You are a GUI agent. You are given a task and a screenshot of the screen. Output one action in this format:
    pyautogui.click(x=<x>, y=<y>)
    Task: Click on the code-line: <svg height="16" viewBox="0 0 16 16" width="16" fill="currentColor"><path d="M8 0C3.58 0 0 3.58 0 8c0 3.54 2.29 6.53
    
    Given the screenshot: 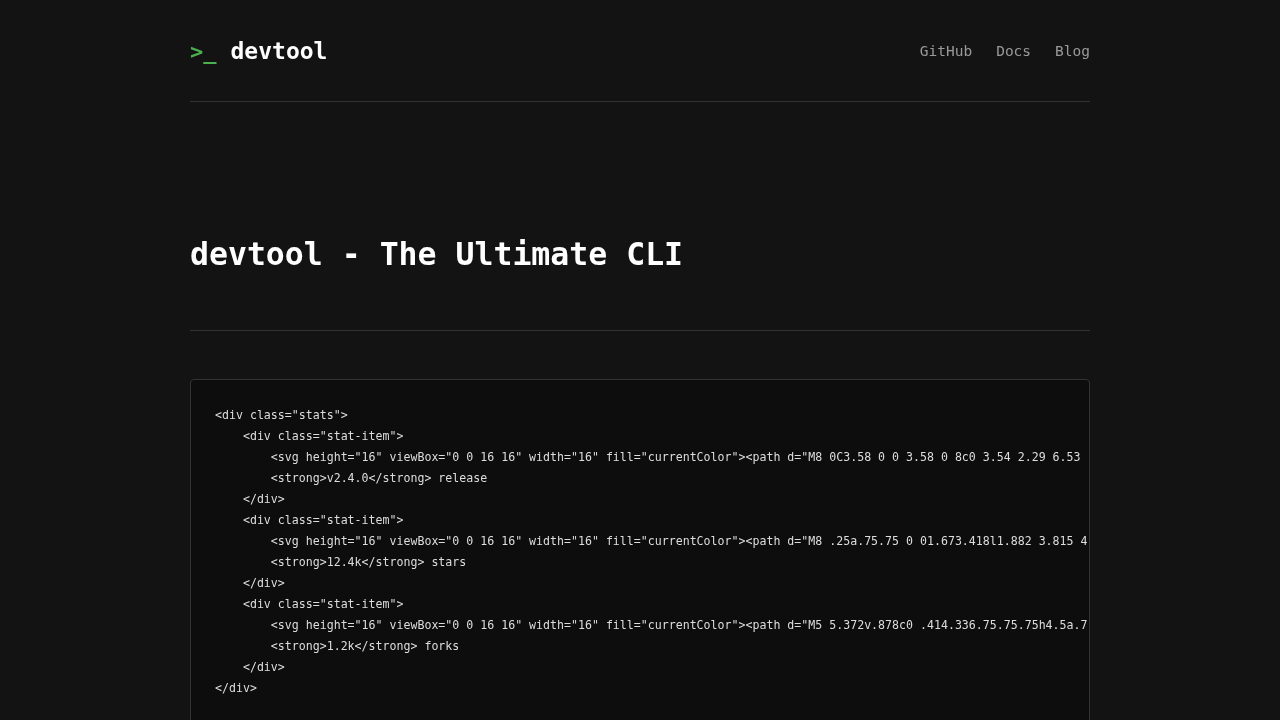 What is the action you would take?
    pyautogui.click(x=675, y=457)
    